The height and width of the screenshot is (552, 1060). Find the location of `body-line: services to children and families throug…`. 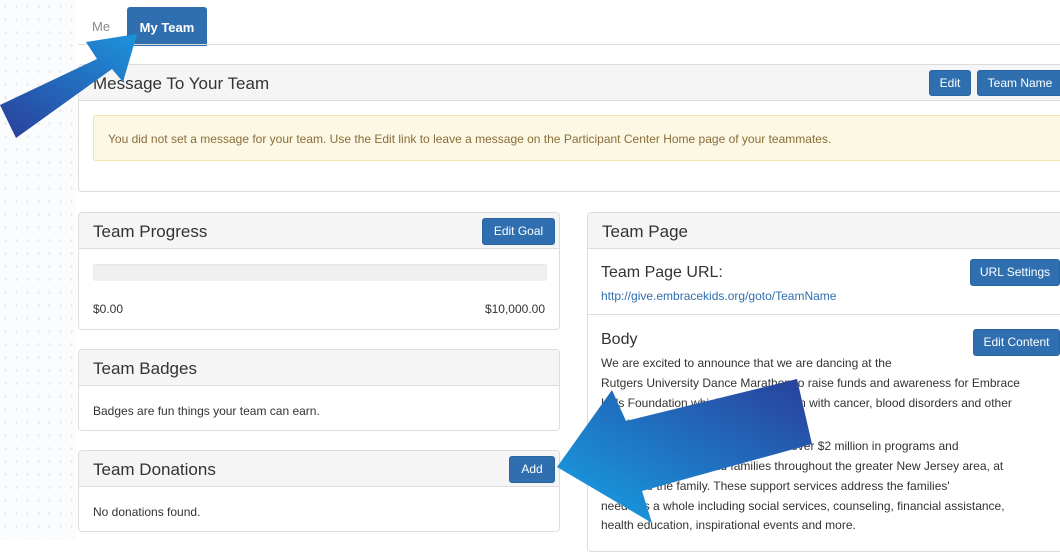

body-line: services to children and families throug… is located at coordinates (802, 465).